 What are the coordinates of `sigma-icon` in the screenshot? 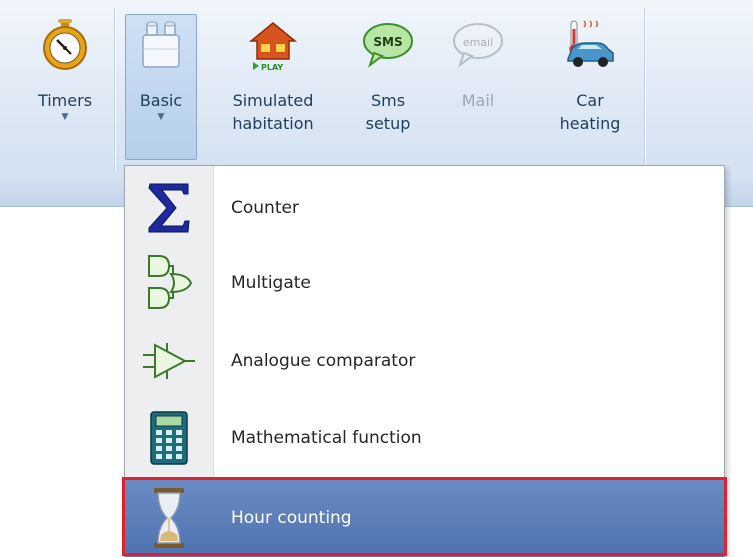 It's located at (169, 208).